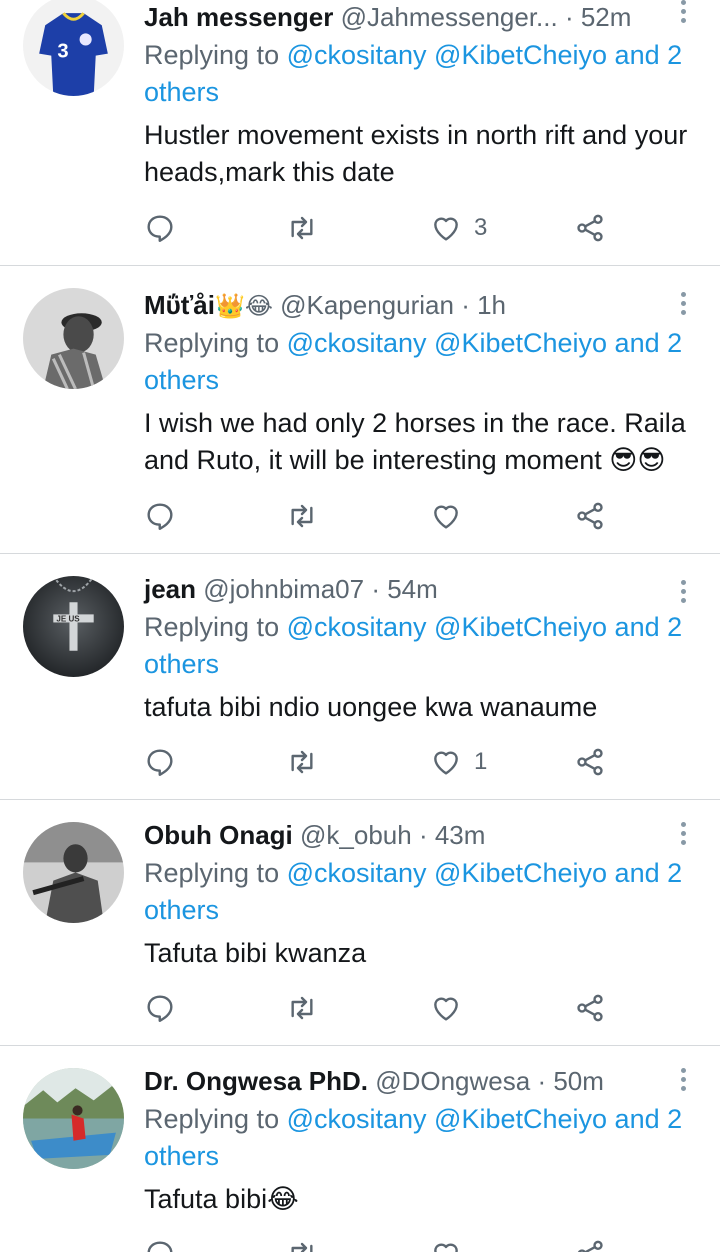  I want to click on display-name: jean, so click(170, 589).